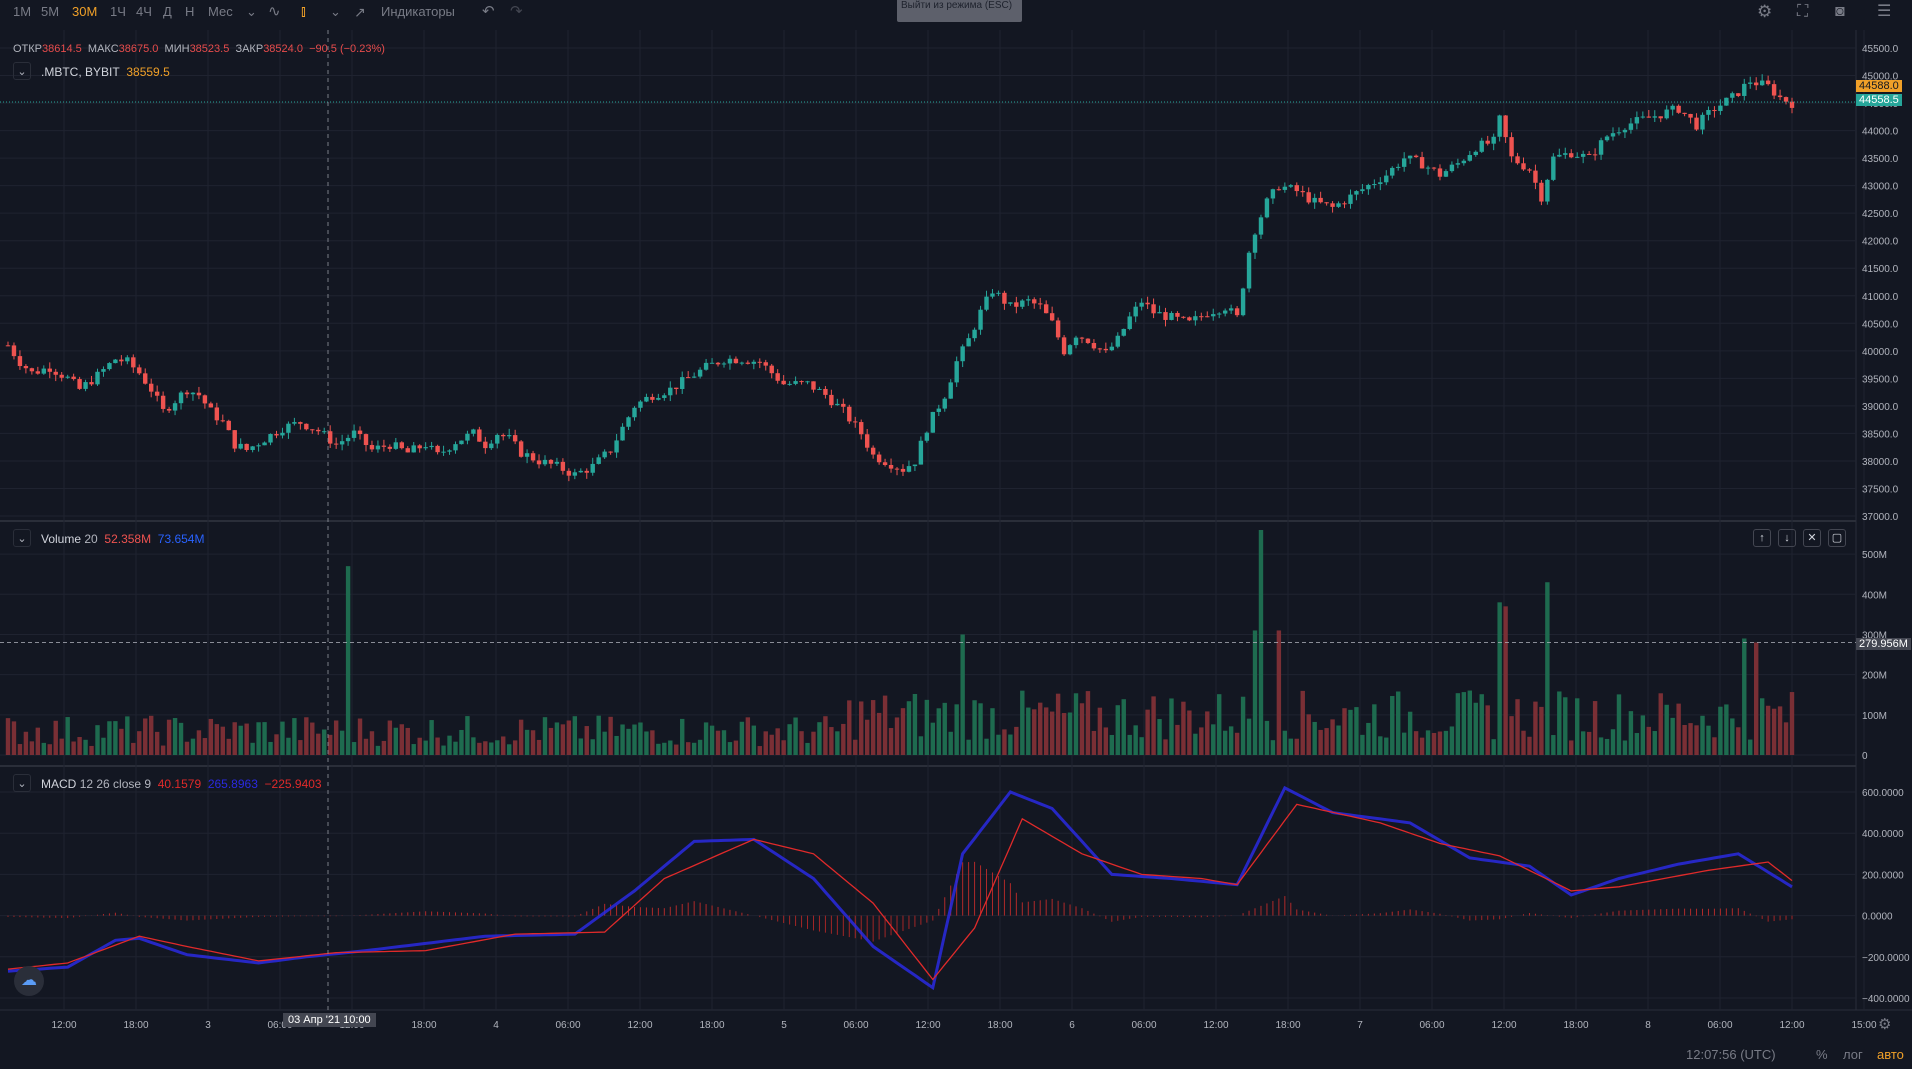  I want to click on percent-toggle: %, so click(1822, 1054).